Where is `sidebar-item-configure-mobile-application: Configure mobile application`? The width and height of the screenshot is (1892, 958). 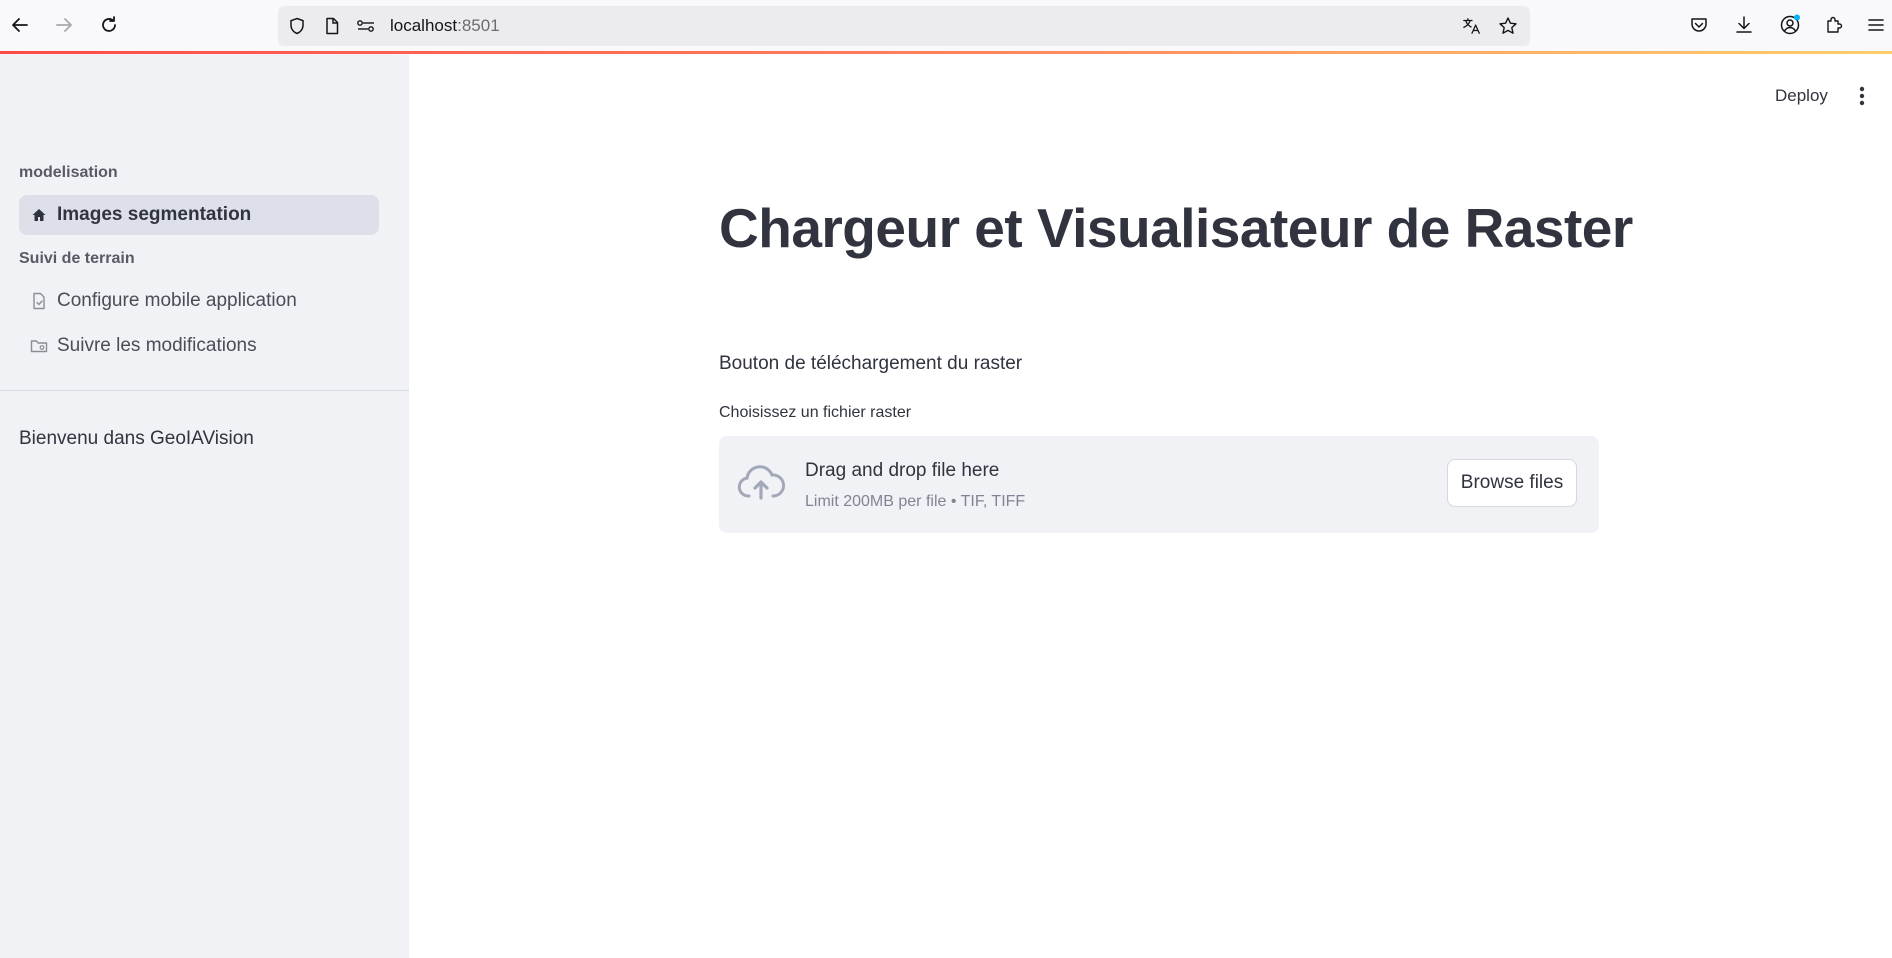
sidebar-item-configure-mobile-application: Configure mobile application is located at coordinates (199, 301).